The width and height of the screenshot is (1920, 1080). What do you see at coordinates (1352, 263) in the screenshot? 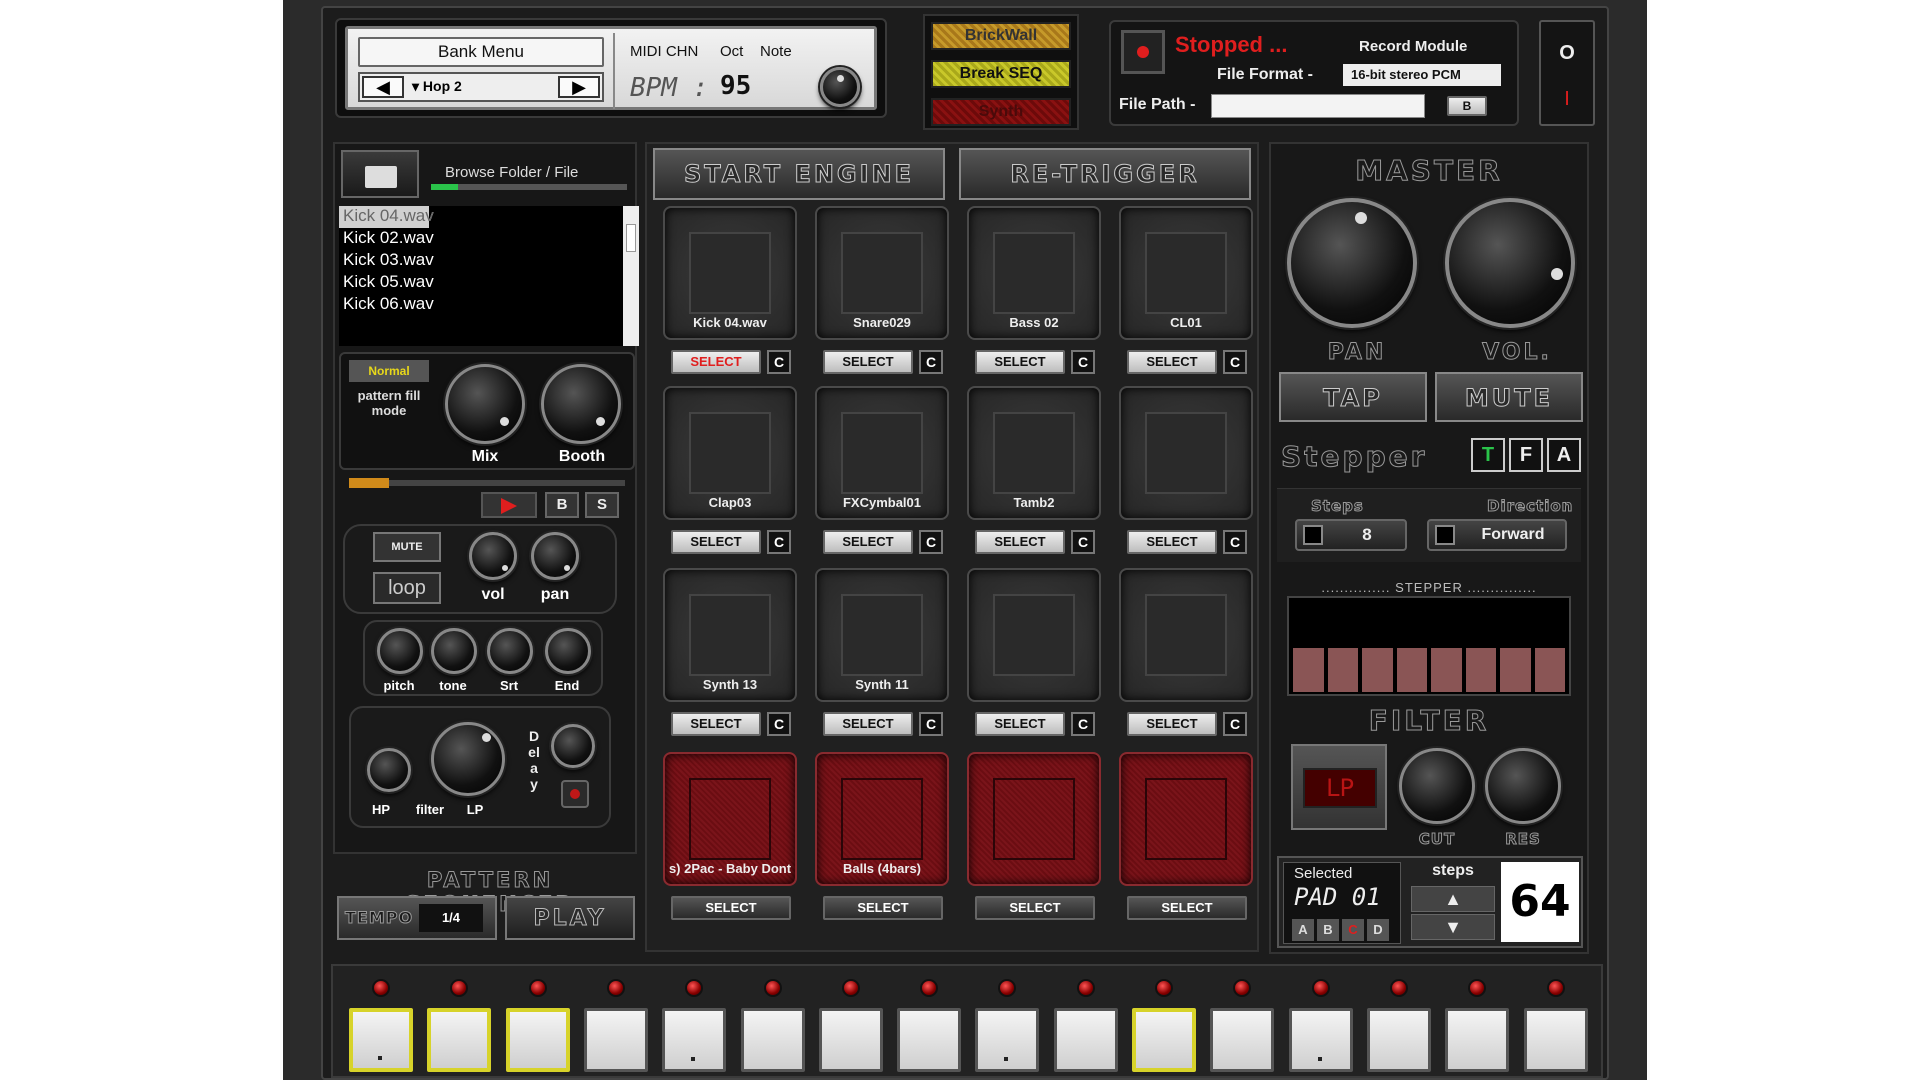
I see `master-pan-knob` at bounding box center [1352, 263].